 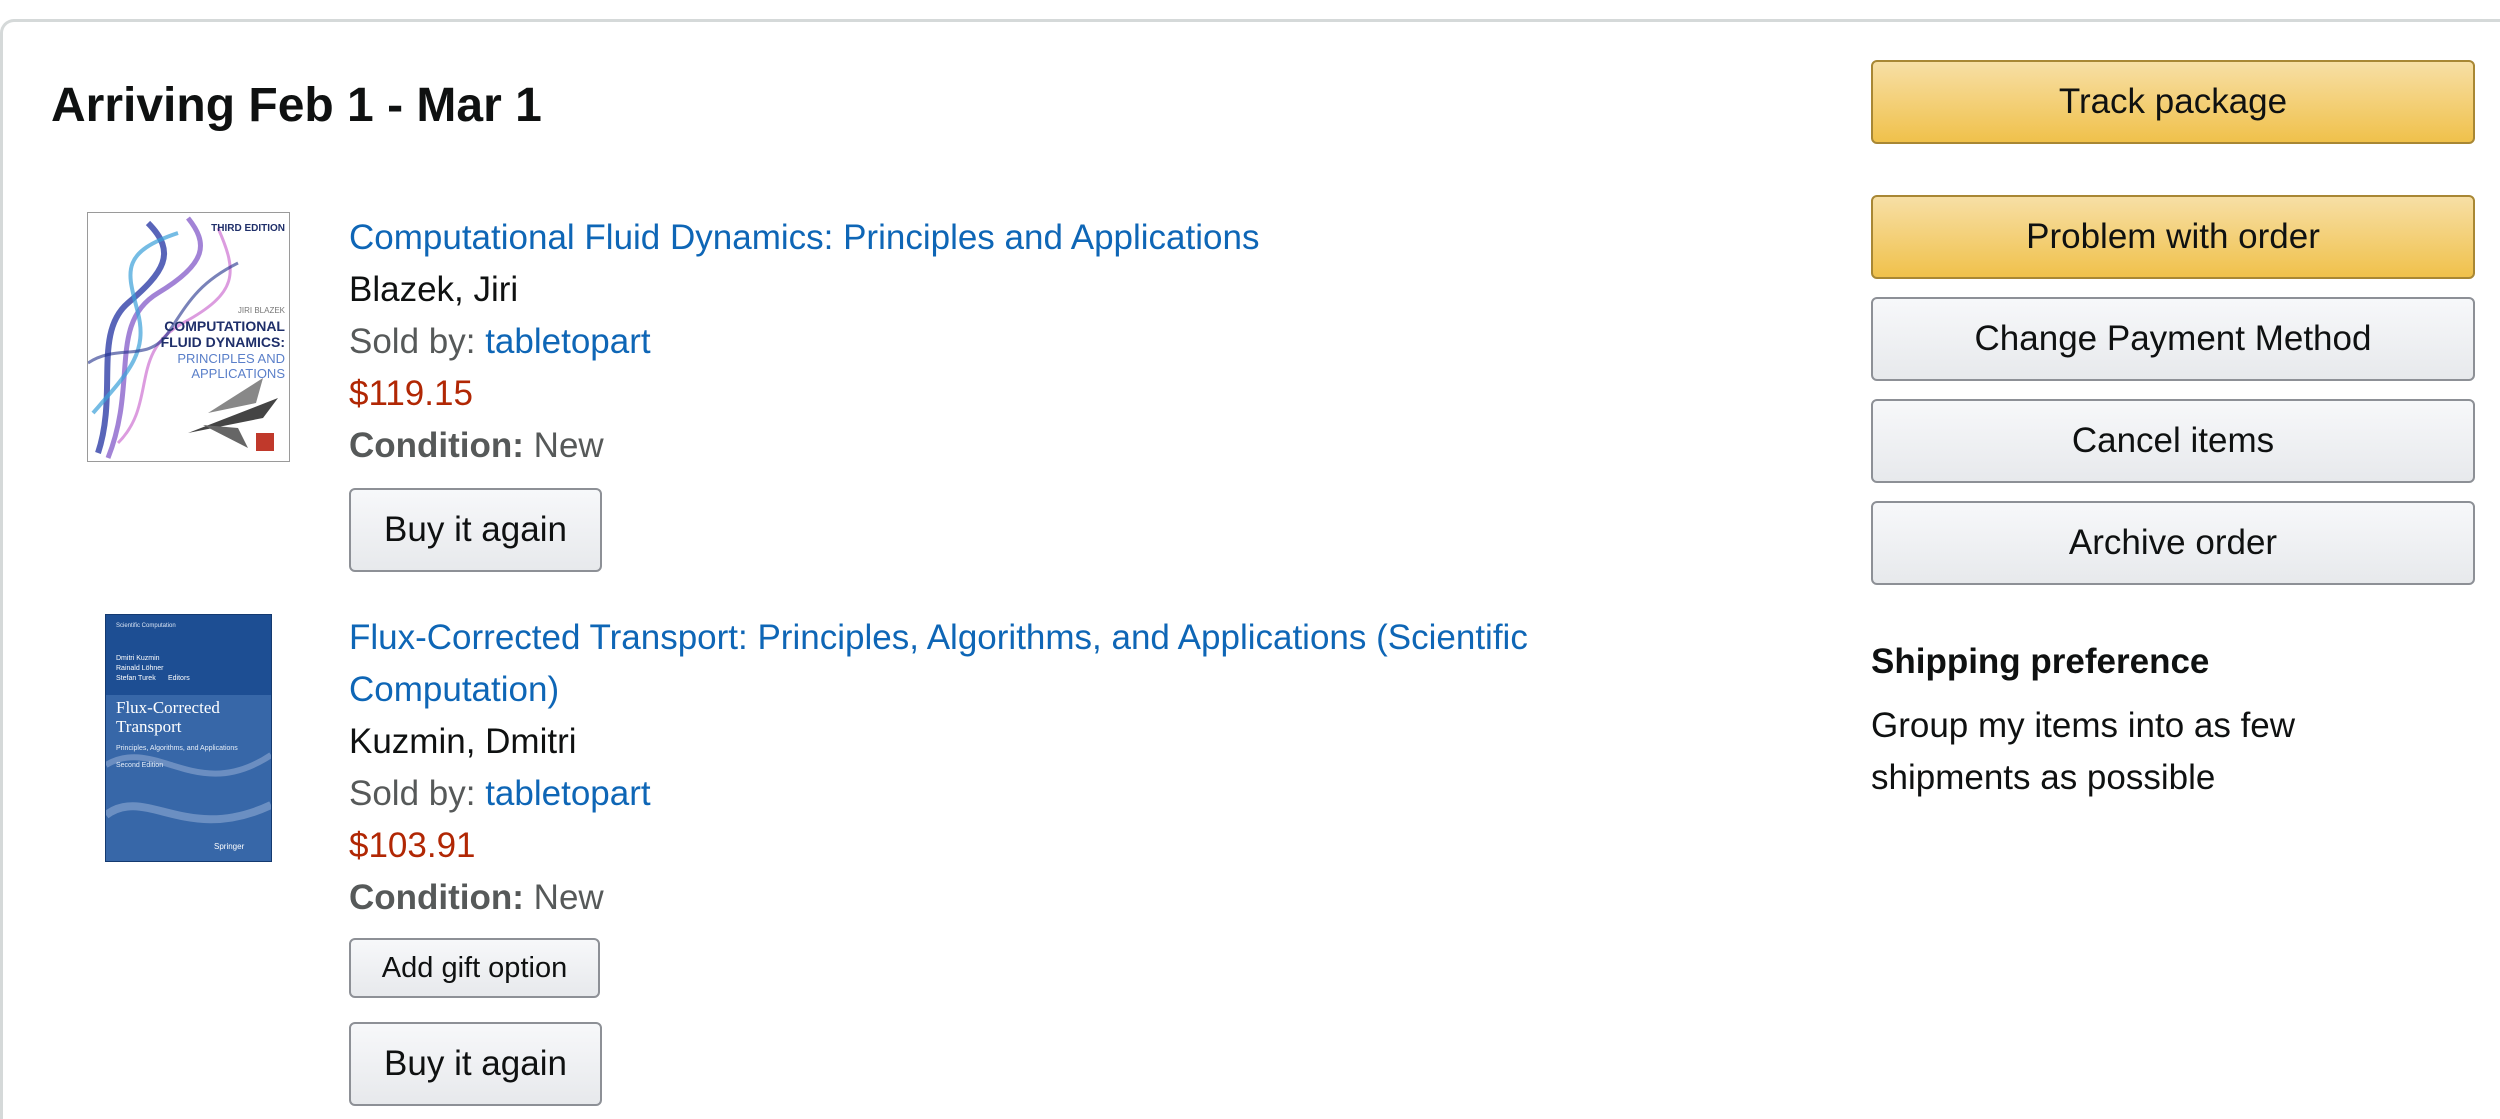 What do you see at coordinates (2173, 237) in the screenshot?
I see `problem-with-order-button: Problem with order` at bounding box center [2173, 237].